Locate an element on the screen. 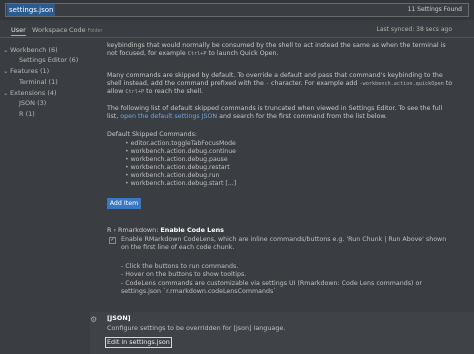 The image size is (474, 354). tab-folder-sub: Folder is located at coordinates (95, 31).